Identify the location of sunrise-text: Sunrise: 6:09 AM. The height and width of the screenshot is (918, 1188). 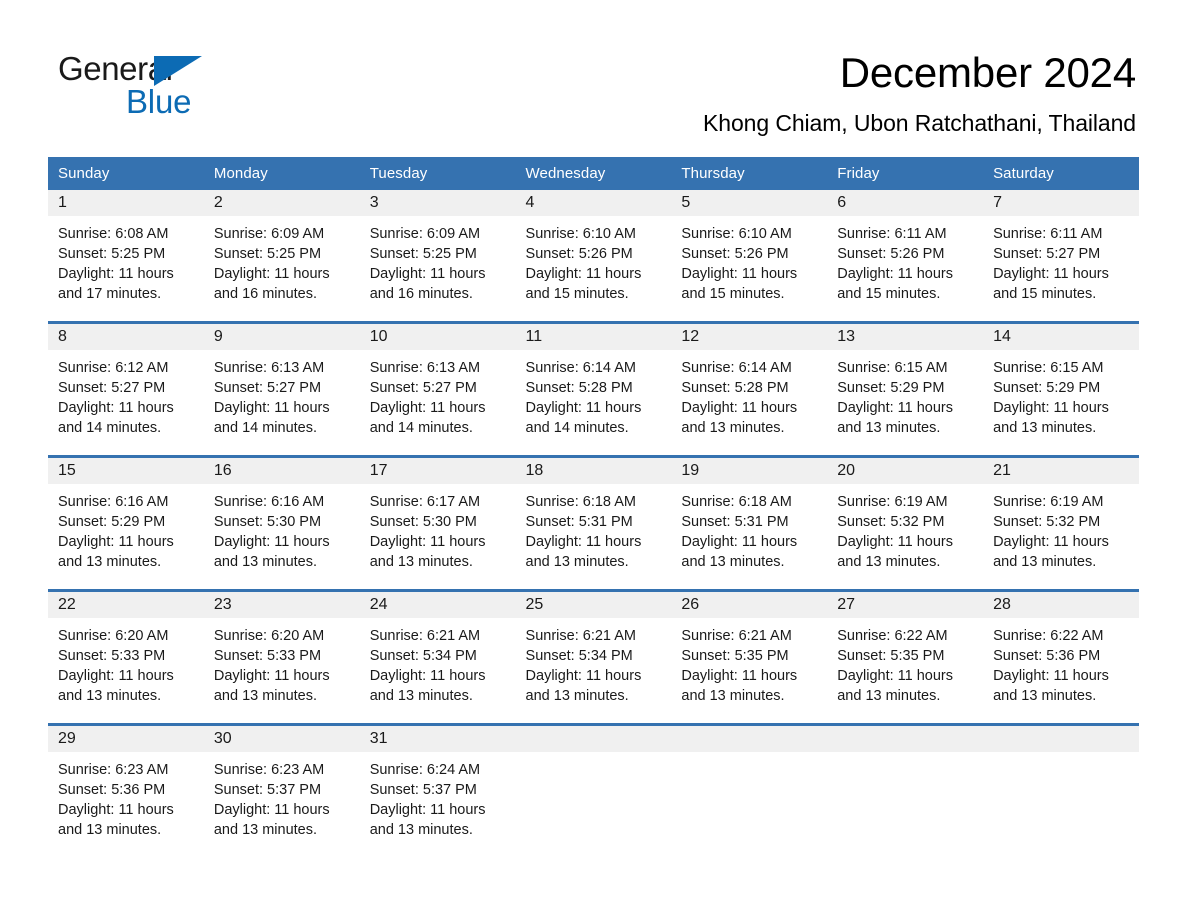
(425, 234).